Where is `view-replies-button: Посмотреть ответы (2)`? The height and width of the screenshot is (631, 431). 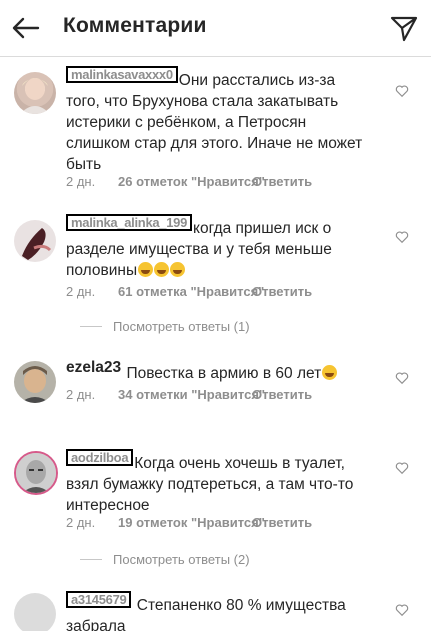 view-replies-button: Посмотреть ответы (2) is located at coordinates (165, 559).